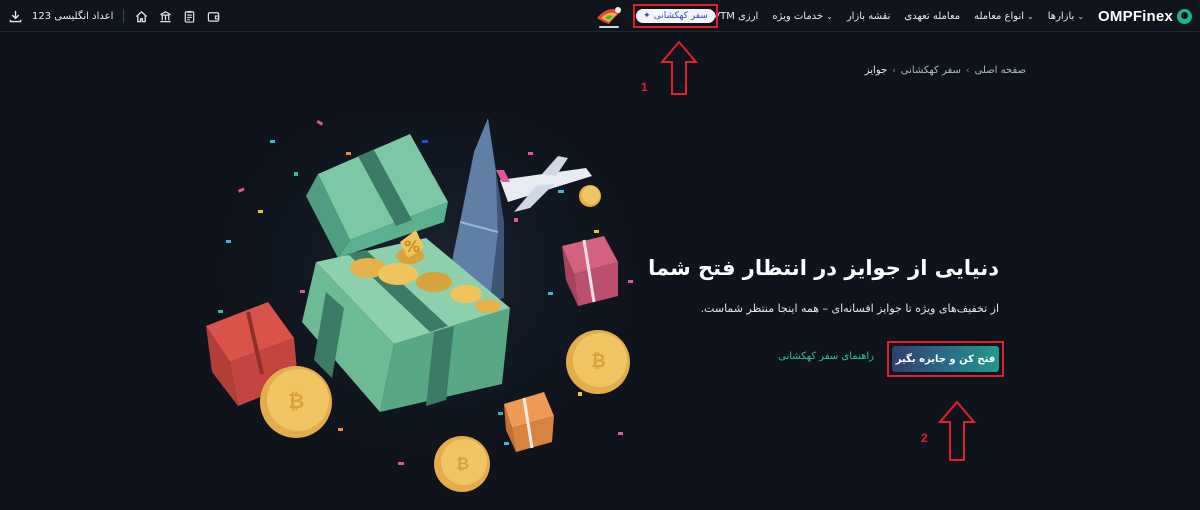  What do you see at coordinates (644, 87) in the screenshot?
I see `annotation-number-1: 1` at bounding box center [644, 87].